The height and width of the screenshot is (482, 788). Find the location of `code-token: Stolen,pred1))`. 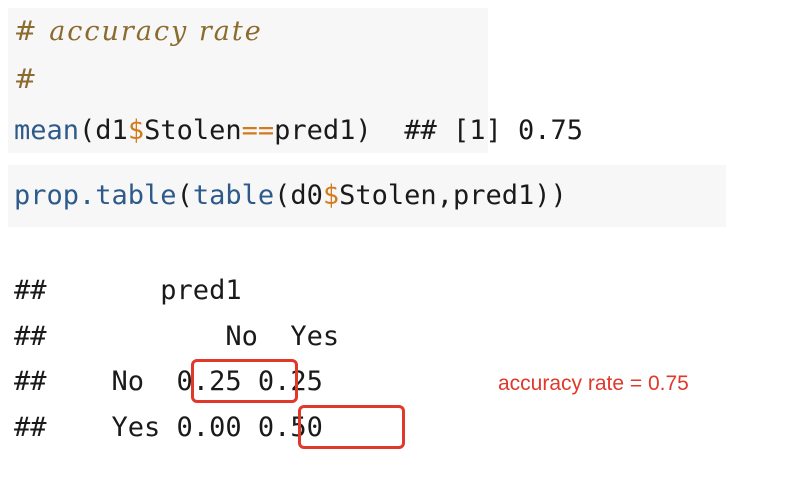

code-token: Stolen,pred1)) is located at coordinates (453, 195).